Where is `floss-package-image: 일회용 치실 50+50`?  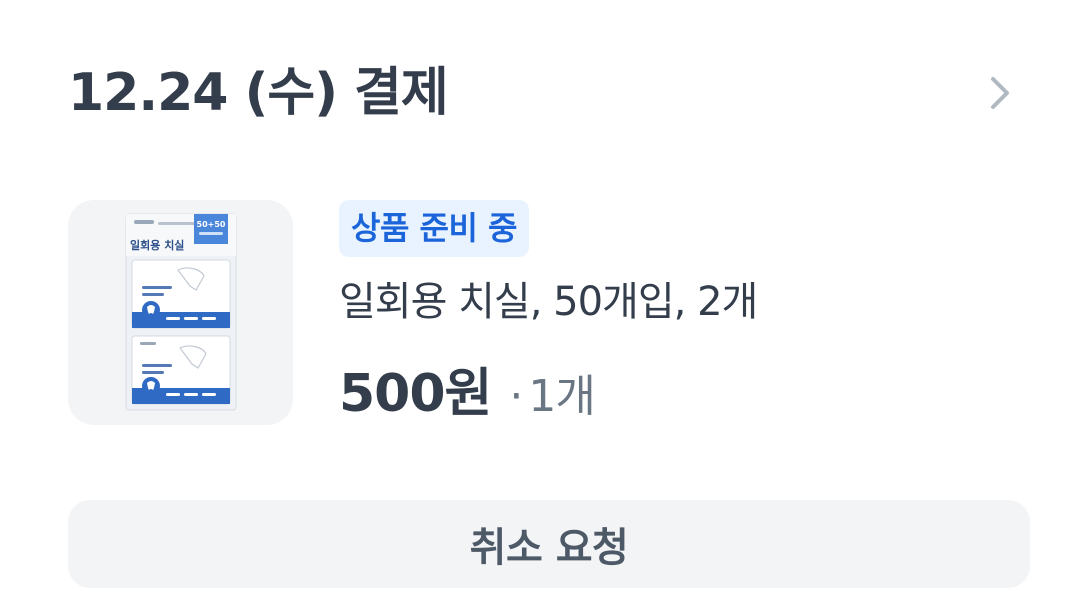 floss-package-image: 일회용 치실 50+50 is located at coordinates (181, 312).